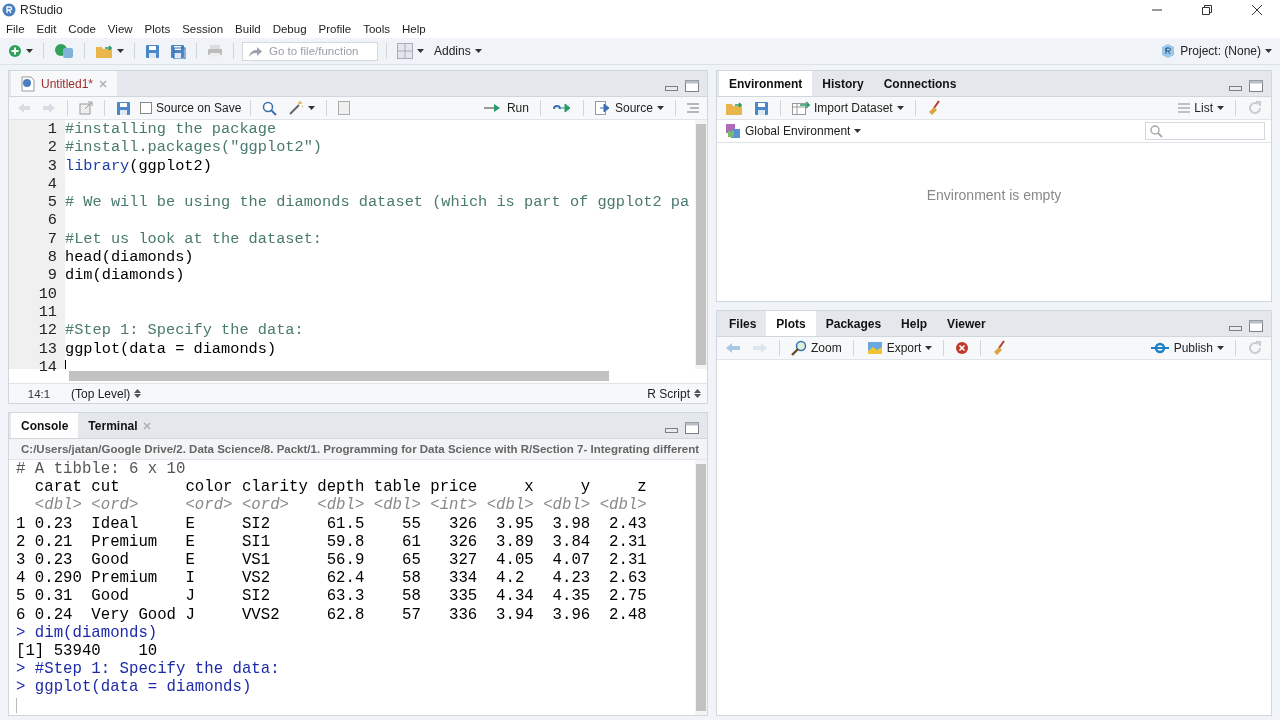 Image resolution: width=1280 pixels, height=720 pixels. What do you see at coordinates (1255, 108) in the screenshot?
I see `refresh-icon` at bounding box center [1255, 108].